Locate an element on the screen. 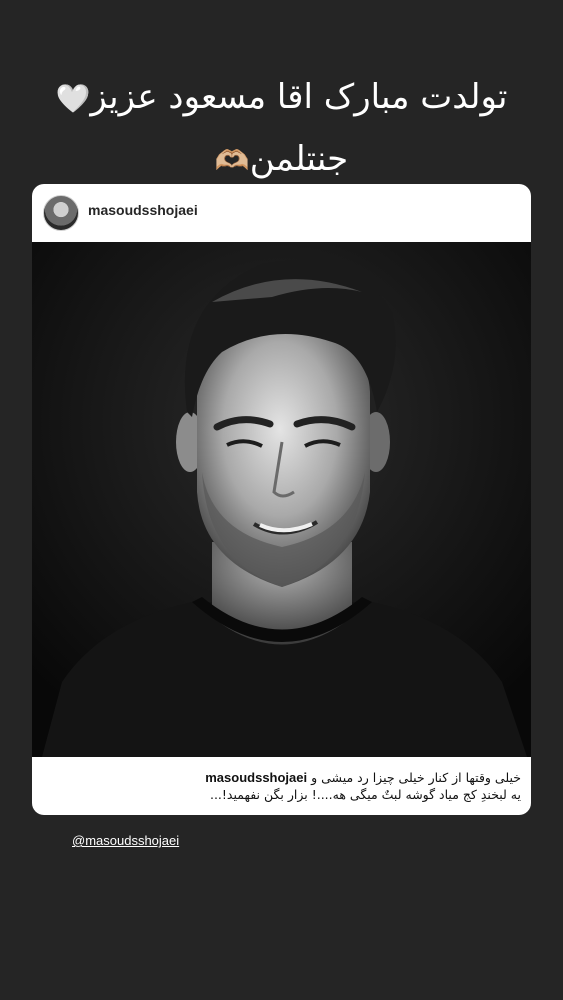  post-header: masoudsshojaei is located at coordinates (281, 213).